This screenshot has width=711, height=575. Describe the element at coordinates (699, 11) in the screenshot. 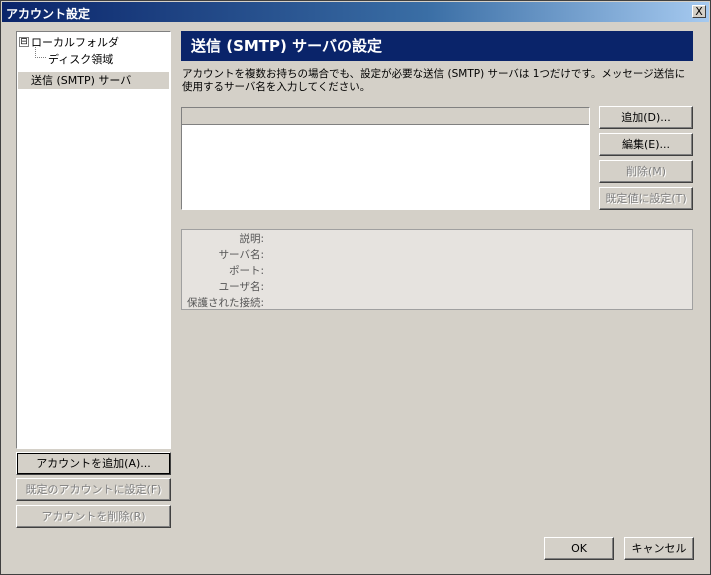

I see `close-button: X` at that location.